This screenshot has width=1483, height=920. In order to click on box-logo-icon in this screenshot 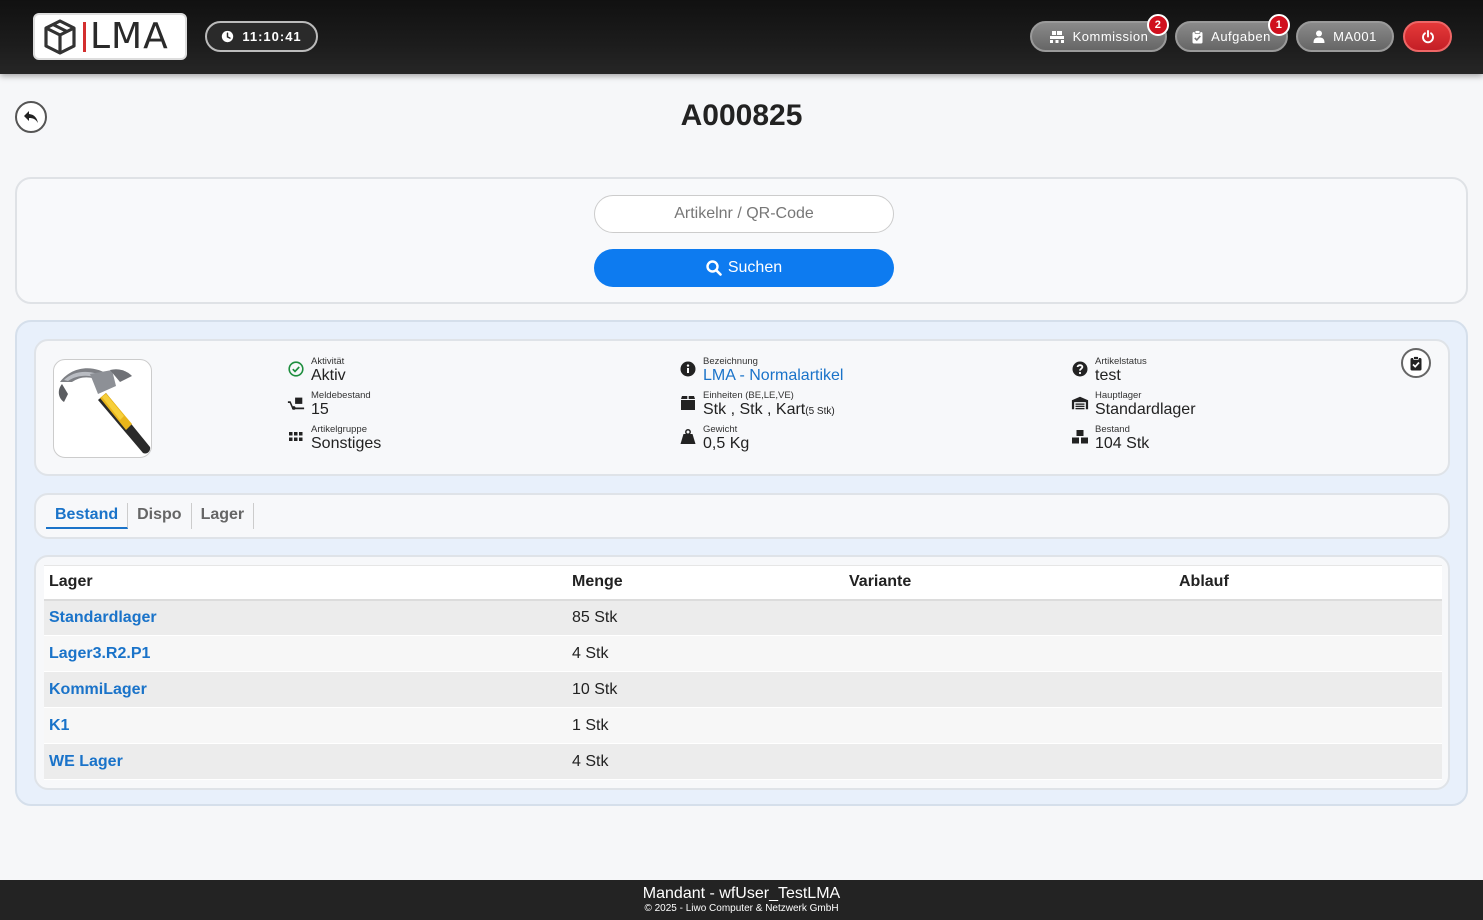, I will do `click(60, 36)`.